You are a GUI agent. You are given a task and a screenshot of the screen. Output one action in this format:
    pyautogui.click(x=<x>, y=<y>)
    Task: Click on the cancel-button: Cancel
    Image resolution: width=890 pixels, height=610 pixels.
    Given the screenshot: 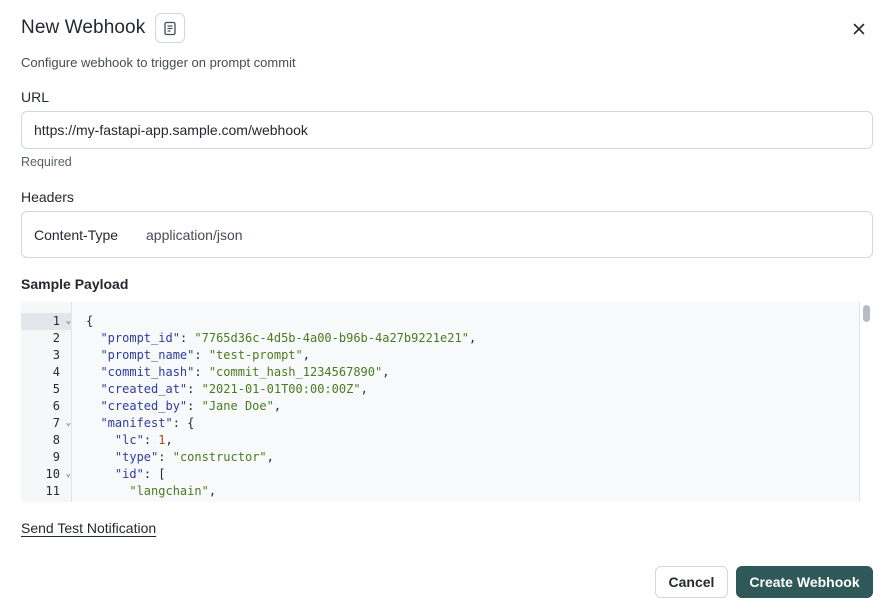 What is the action you would take?
    pyautogui.click(x=691, y=582)
    